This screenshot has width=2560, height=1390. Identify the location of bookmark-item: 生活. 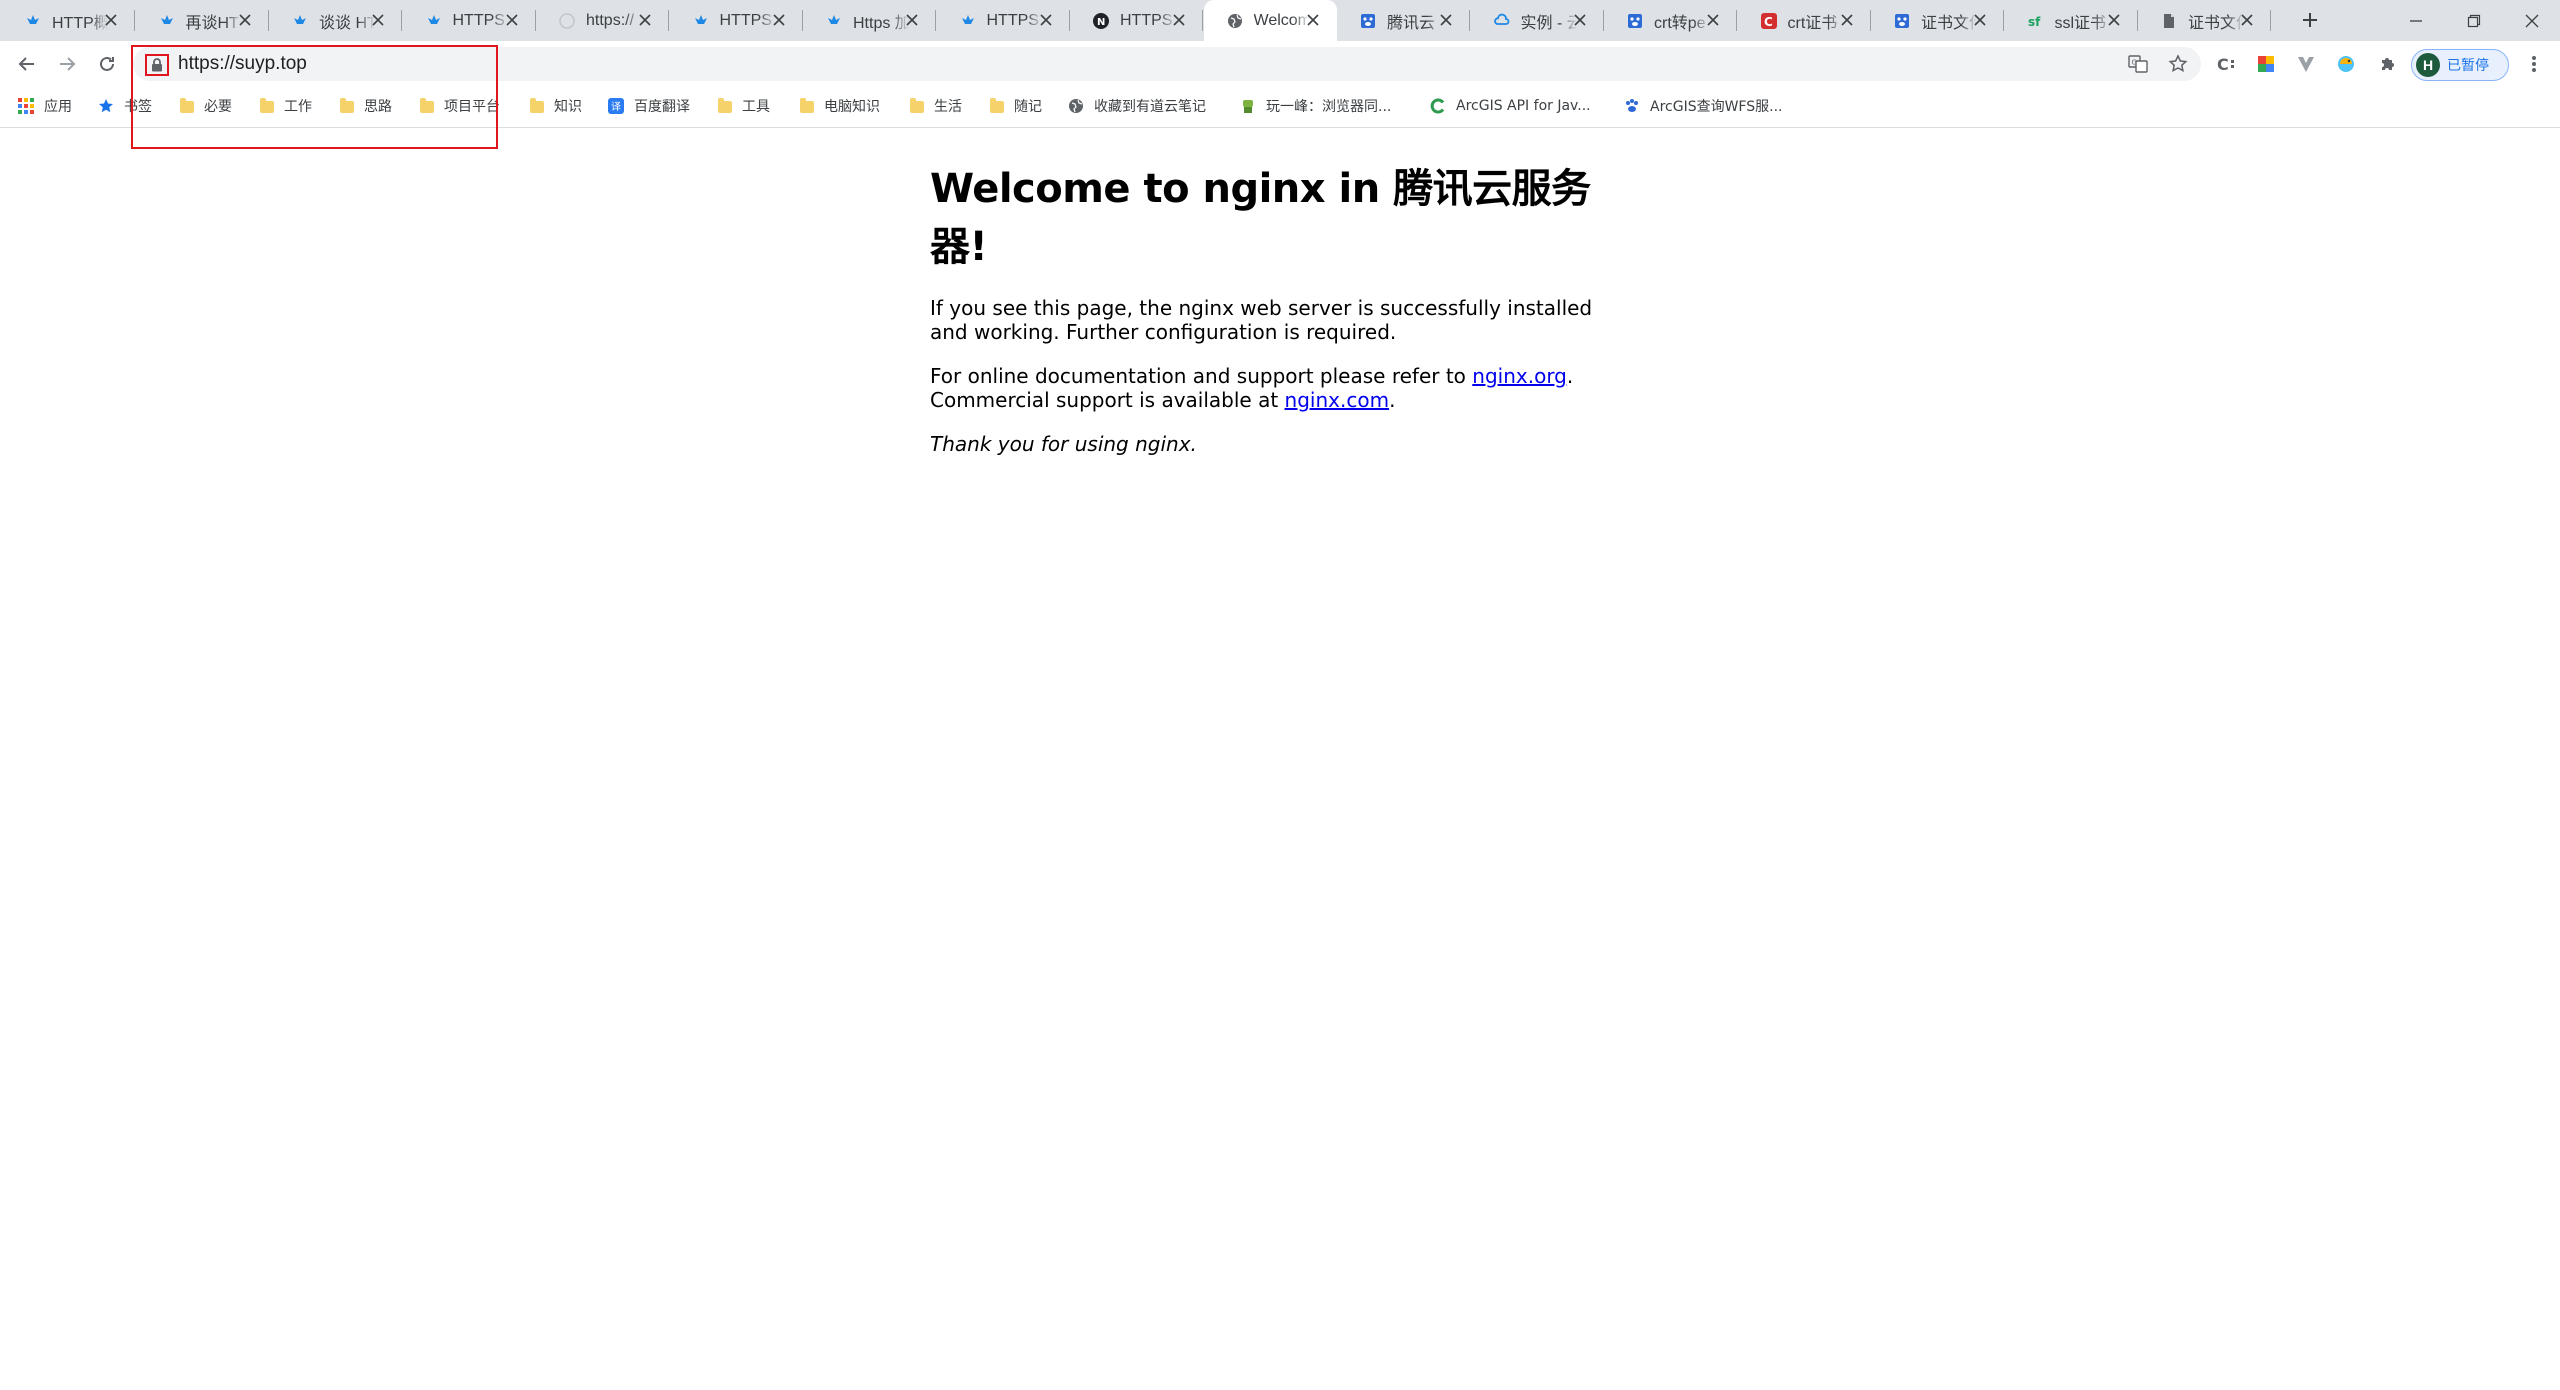
(936, 106).